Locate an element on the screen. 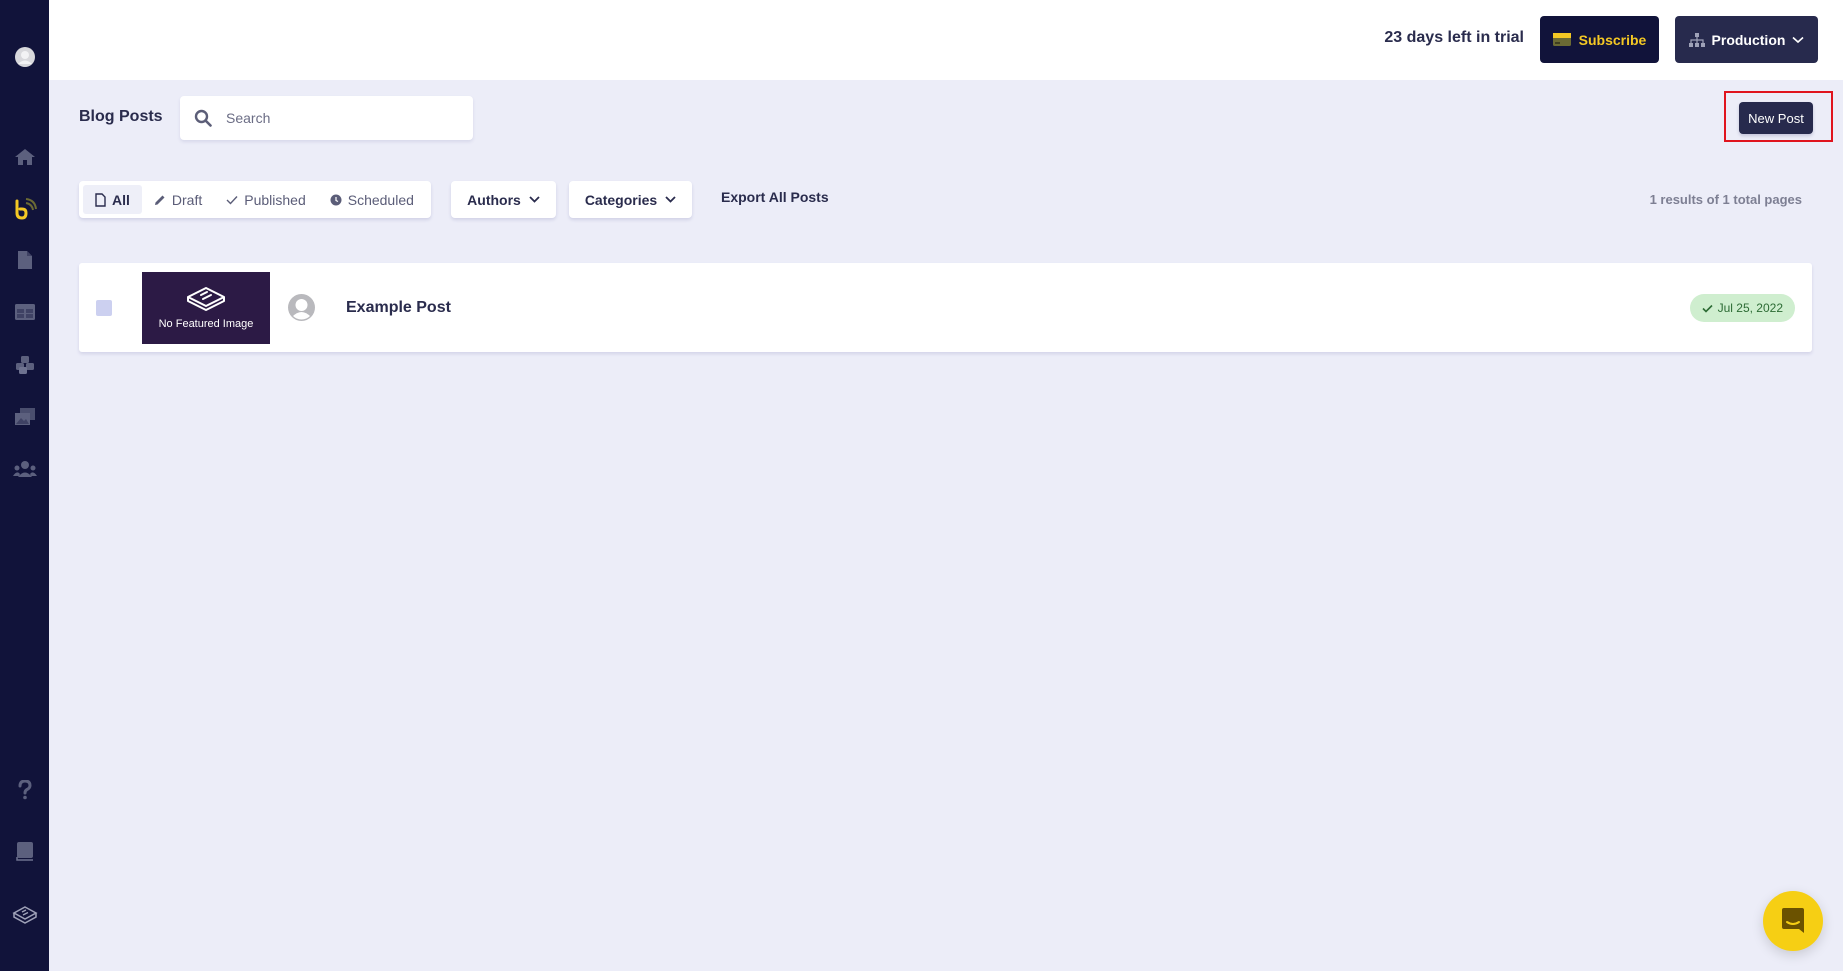 The width and height of the screenshot is (1843, 971). author-avatar-icon is located at coordinates (301, 307).